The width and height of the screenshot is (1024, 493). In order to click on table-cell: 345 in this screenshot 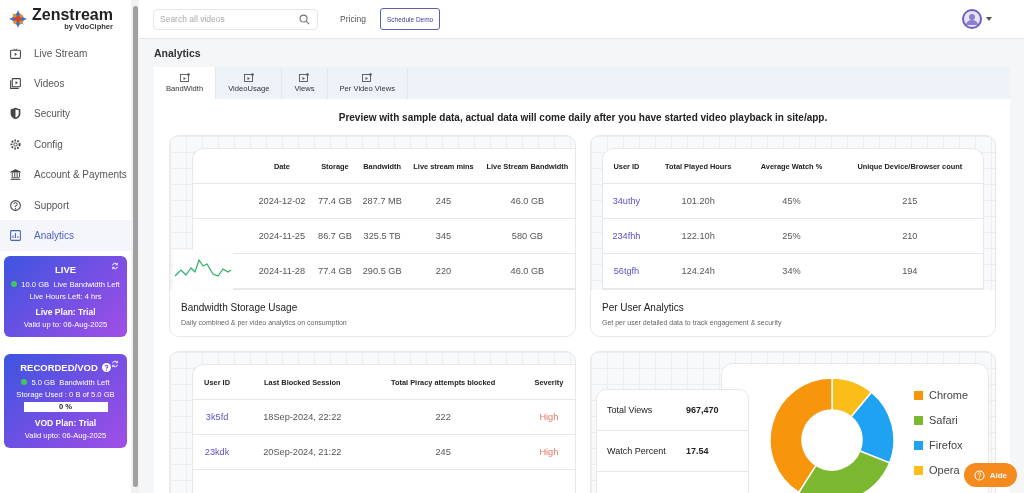, I will do `click(443, 236)`.